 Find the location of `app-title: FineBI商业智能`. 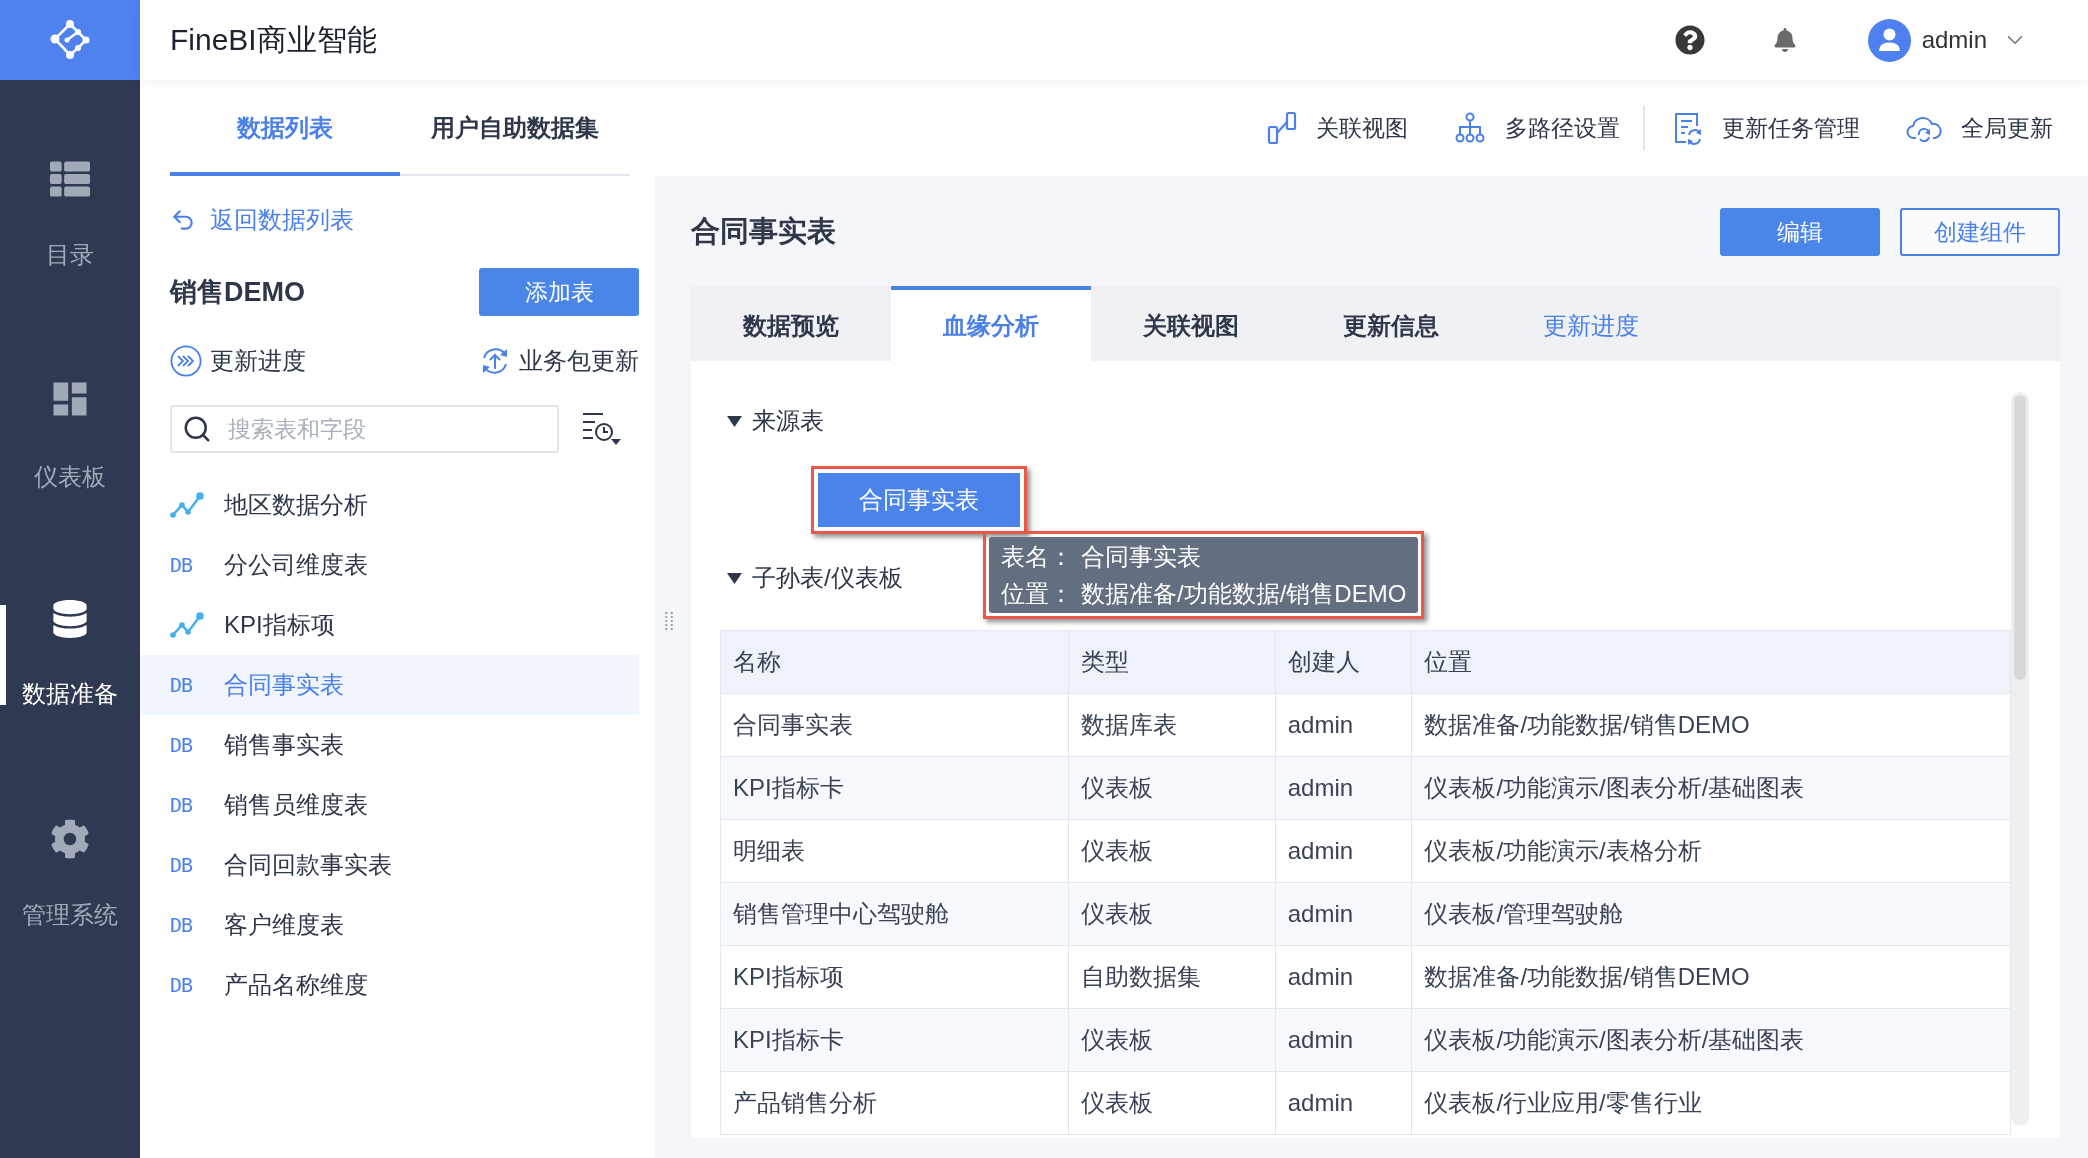

app-title: FineBI商业智能 is located at coordinates (274, 39).